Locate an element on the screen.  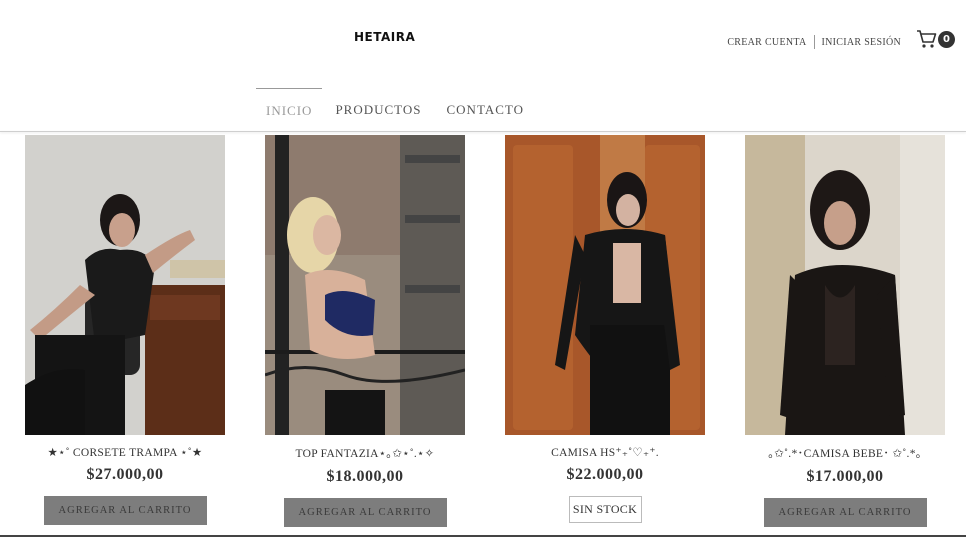
product-price: $17.000,00 is located at coordinates (845, 476).